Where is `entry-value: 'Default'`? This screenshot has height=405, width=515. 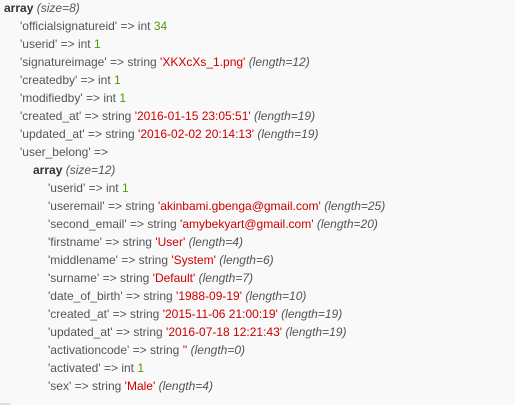 entry-value: 'Default' is located at coordinates (174, 278).